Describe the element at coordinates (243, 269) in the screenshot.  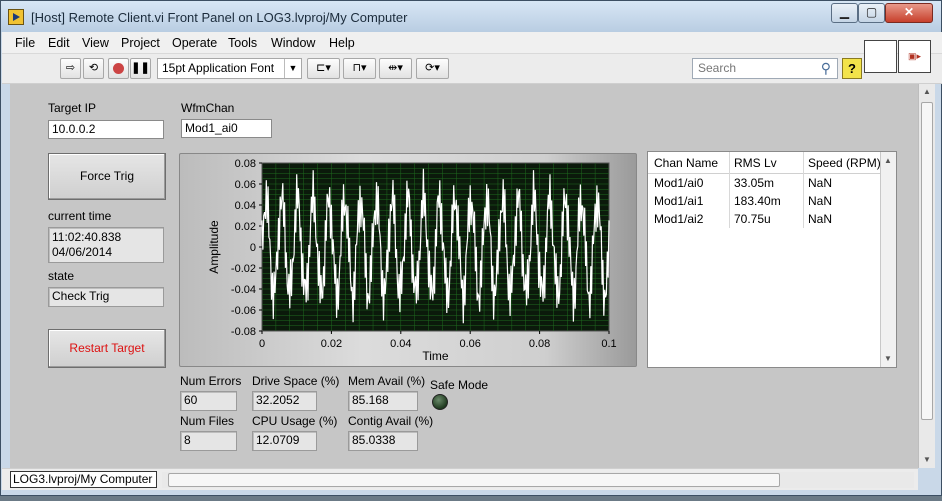
I see `y-tick-label: -0.02` at that location.